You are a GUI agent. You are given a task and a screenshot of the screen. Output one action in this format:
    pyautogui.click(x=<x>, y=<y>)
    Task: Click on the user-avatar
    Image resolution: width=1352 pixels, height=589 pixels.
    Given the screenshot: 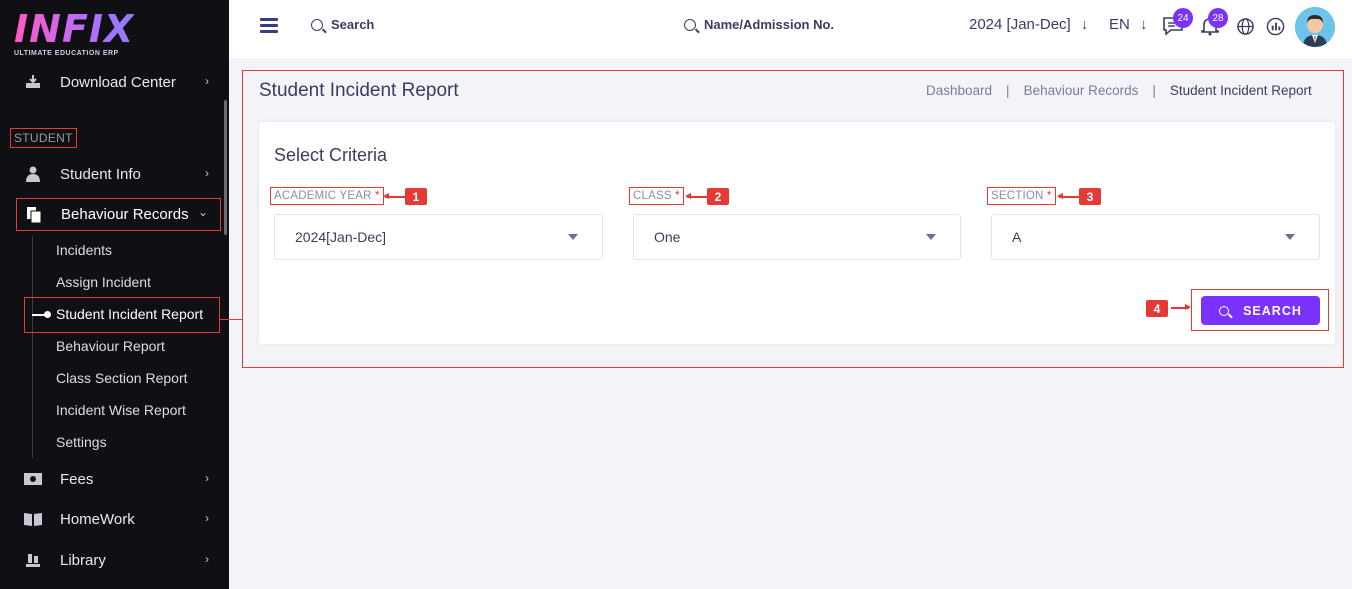 What is the action you would take?
    pyautogui.click(x=1315, y=27)
    